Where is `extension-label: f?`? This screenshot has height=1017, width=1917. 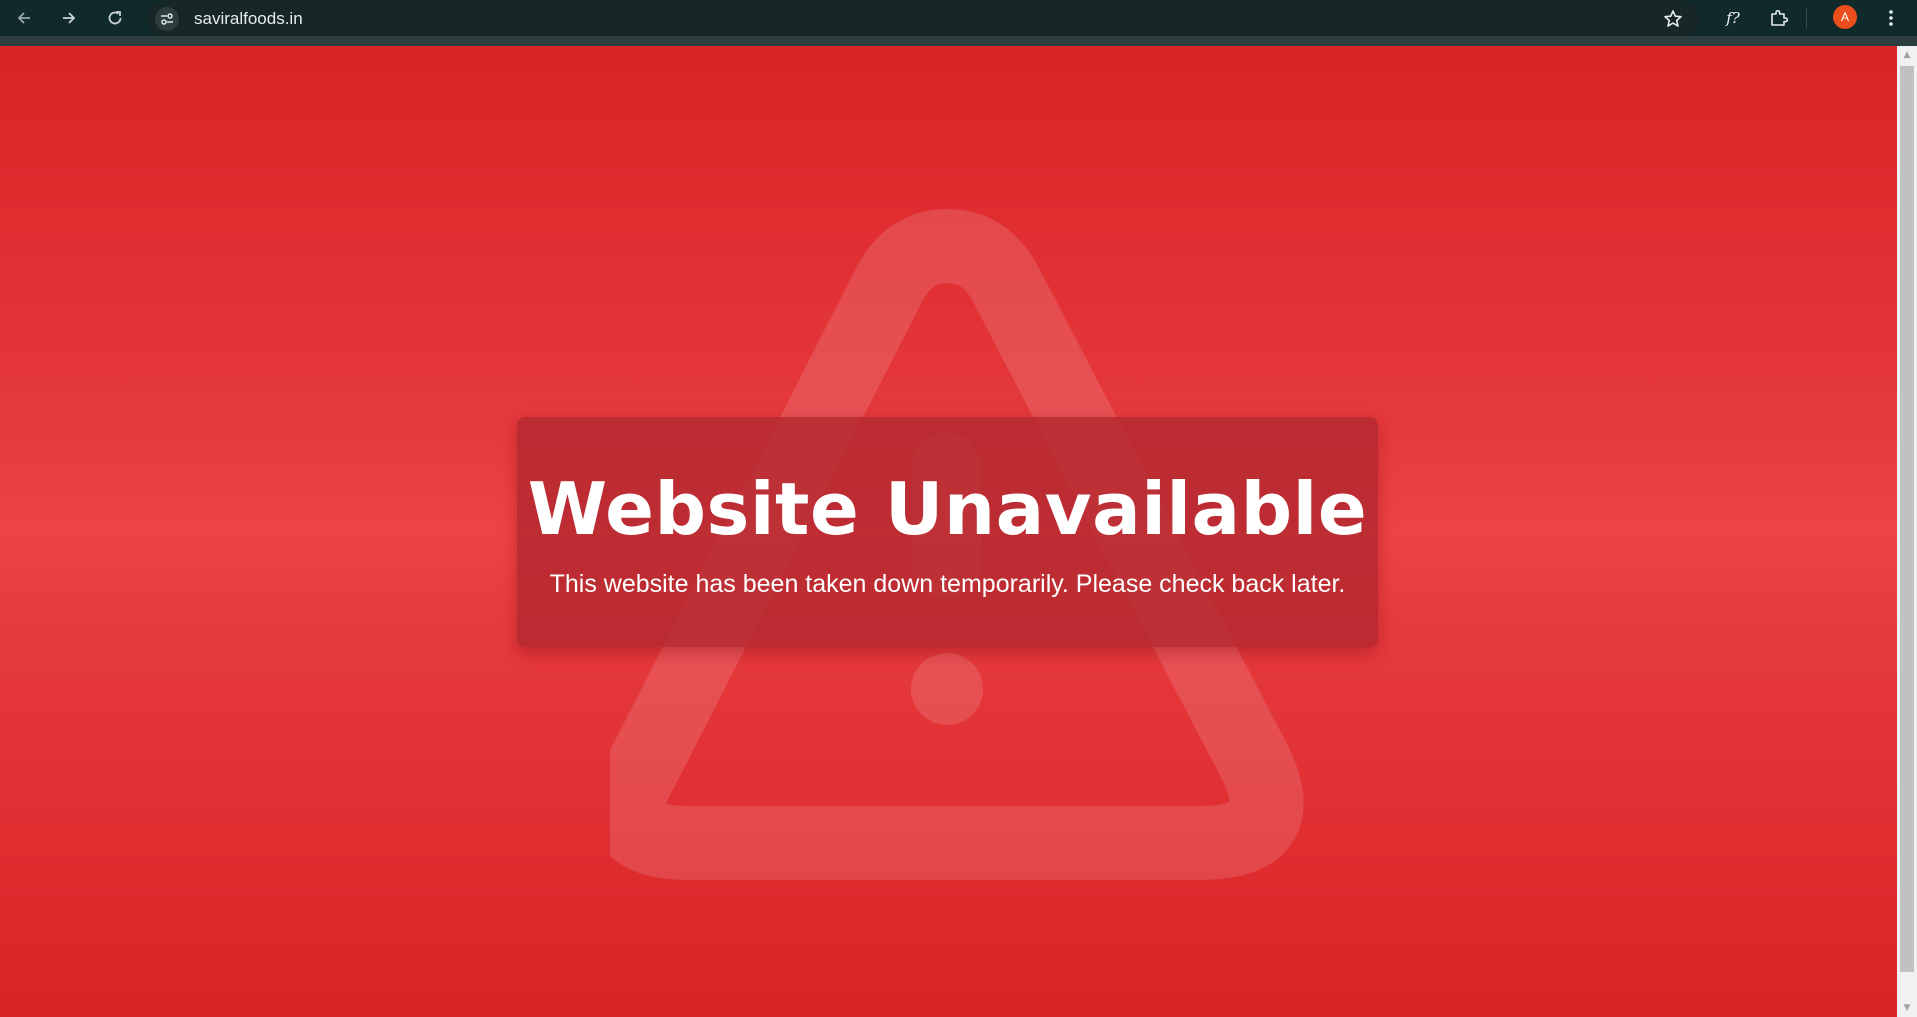 extension-label: f? is located at coordinates (1733, 18).